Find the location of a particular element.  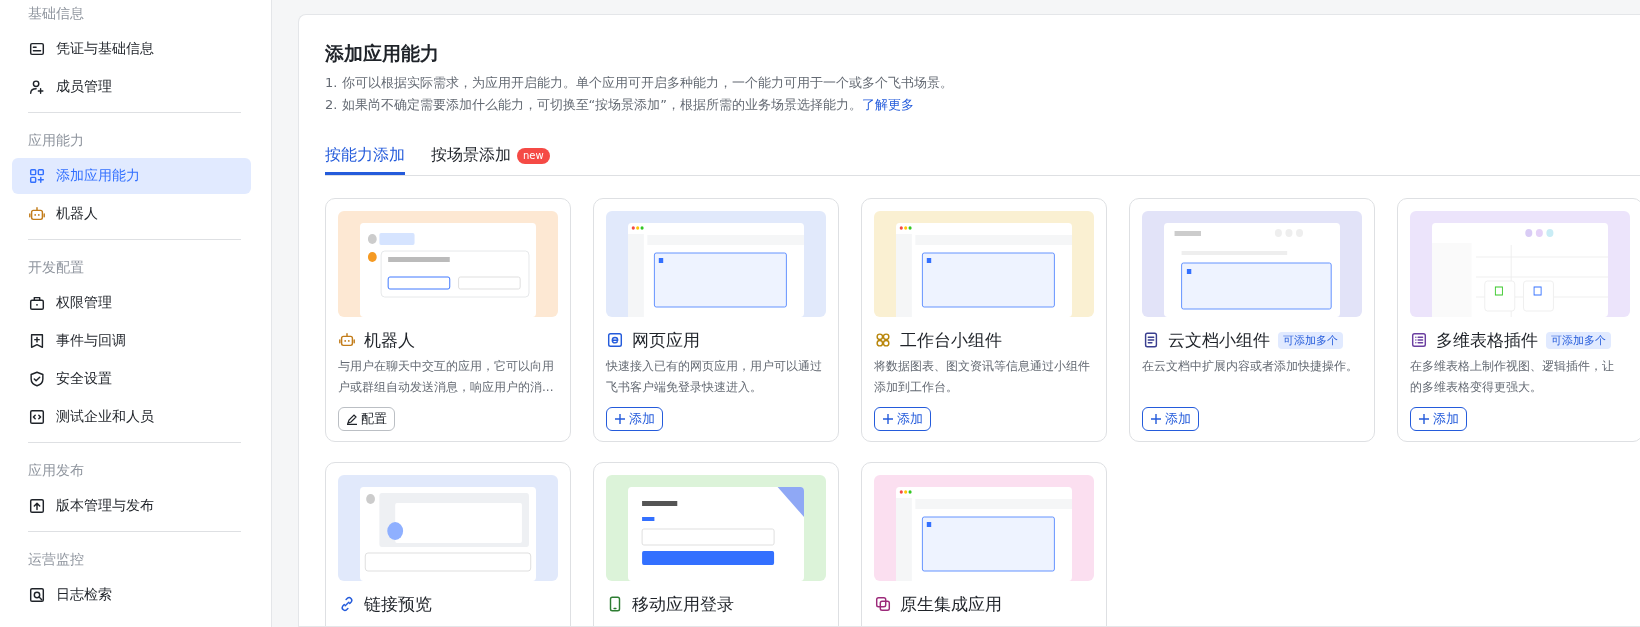

bookmark-plus-icon is located at coordinates (37, 341).